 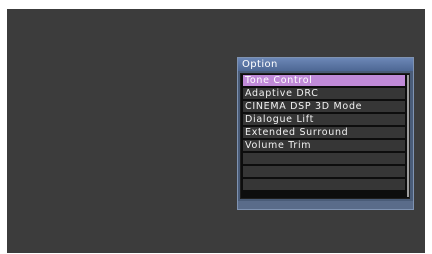 What do you see at coordinates (408, 136) in the screenshot?
I see `option-list-scrollbar-thumb` at bounding box center [408, 136].